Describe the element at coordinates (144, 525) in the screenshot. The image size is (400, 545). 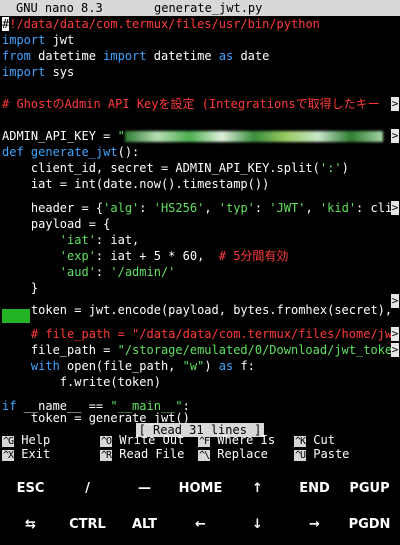
I see `key-alt: ALT` at that location.